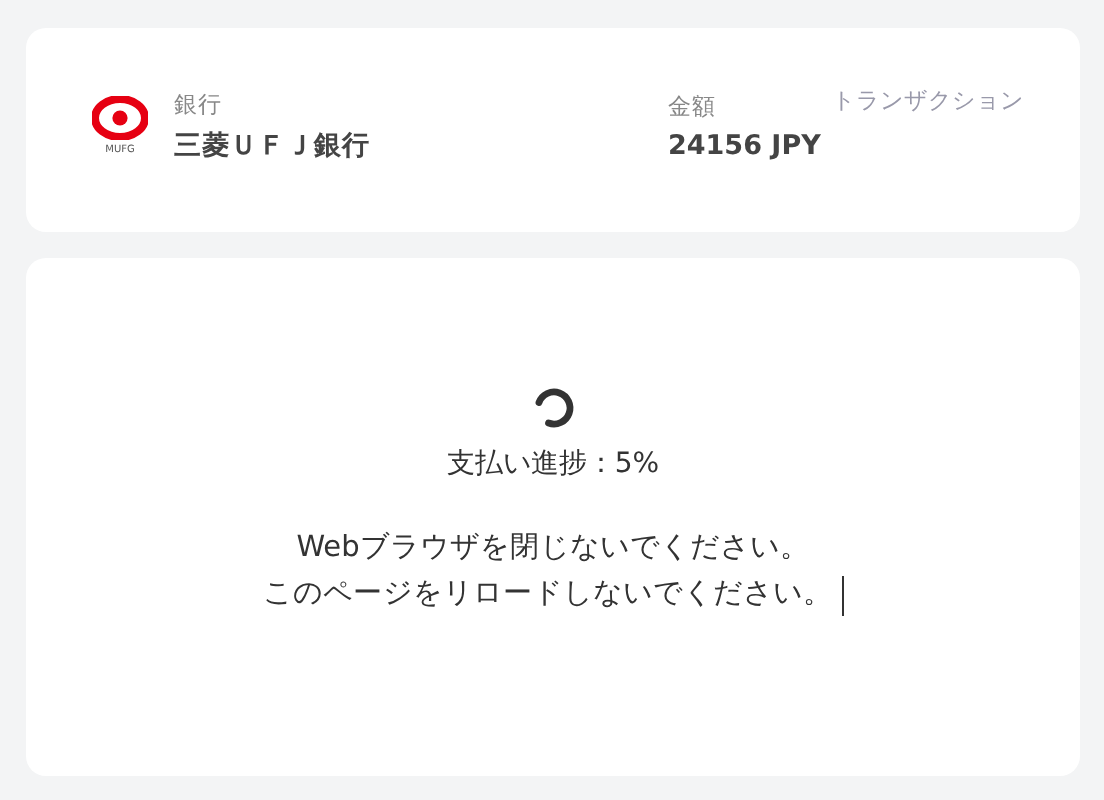 This screenshot has height=800, width=1104. What do you see at coordinates (120, 118) in the screenshot?
I see `logo-icon` at bounding box center [120, 118].